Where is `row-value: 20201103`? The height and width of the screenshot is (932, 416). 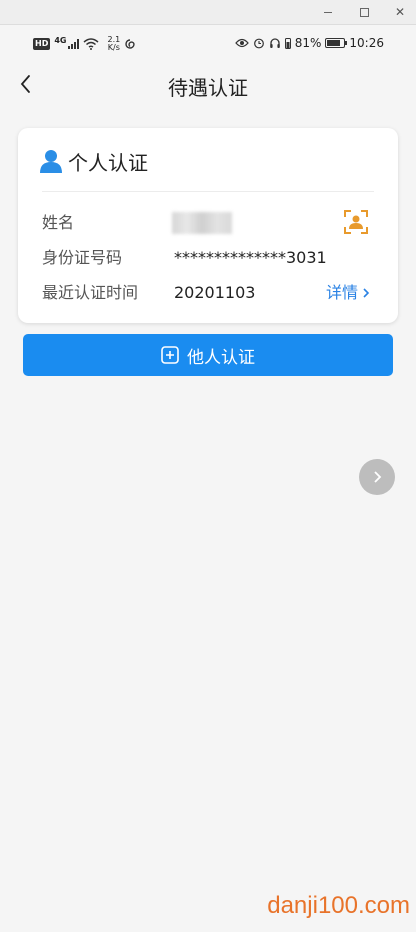
row-value: 20201103 is located at coordinates (215, 292).